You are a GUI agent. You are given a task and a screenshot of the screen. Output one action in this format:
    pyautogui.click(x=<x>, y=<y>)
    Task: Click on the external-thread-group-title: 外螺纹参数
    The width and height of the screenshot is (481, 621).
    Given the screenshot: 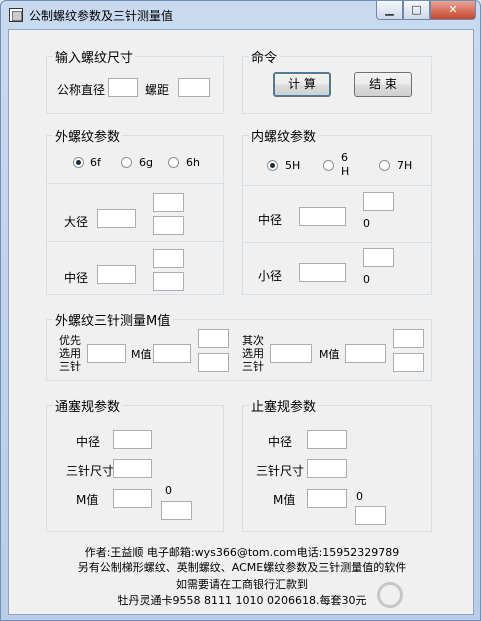 What is the action you would take?
    pyautogui.click(x=88, y=135)
    